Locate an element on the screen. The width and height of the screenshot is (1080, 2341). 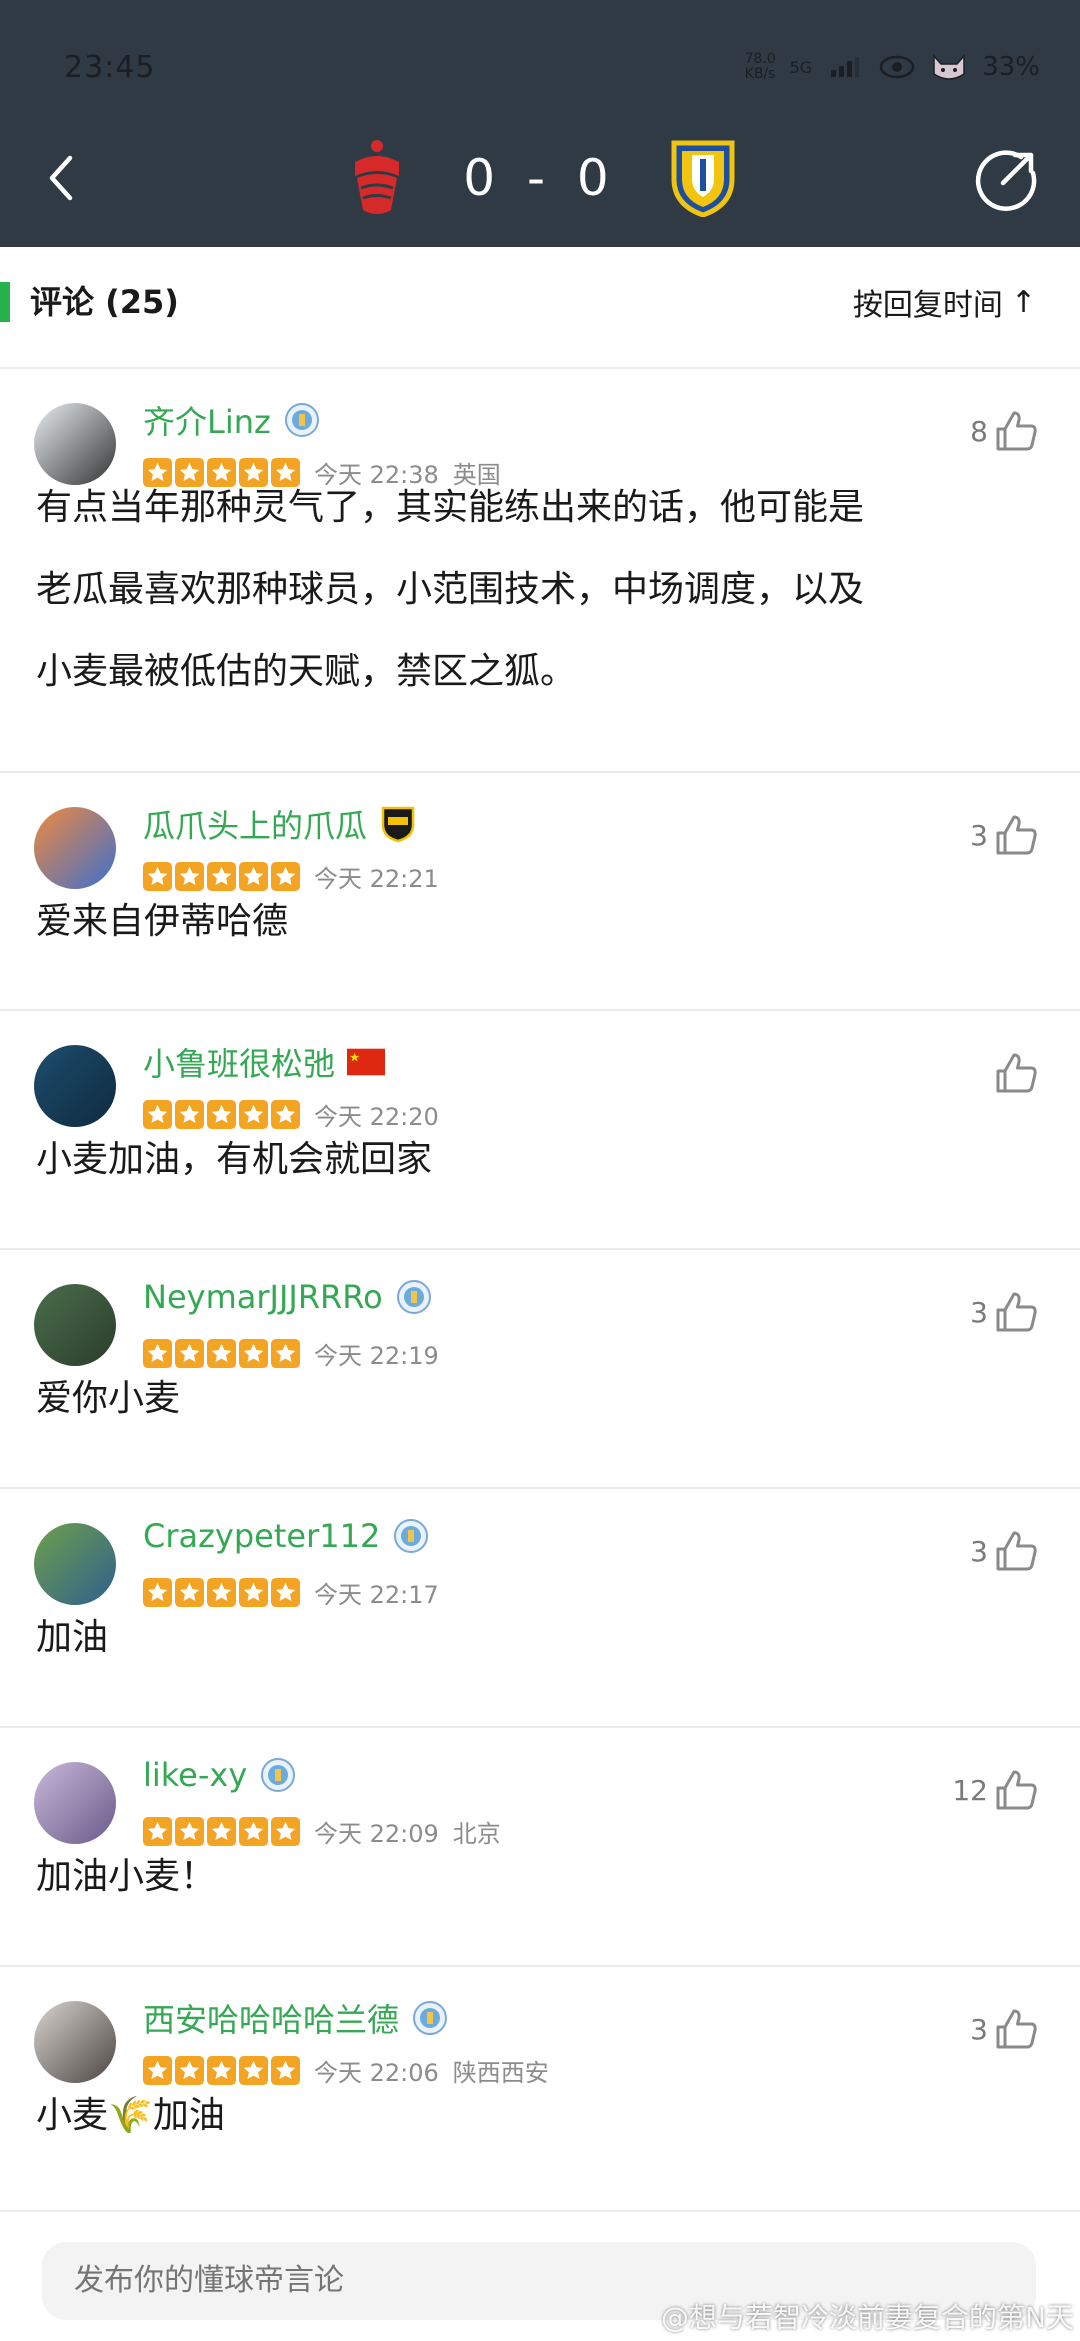
comment-user-line: 西安哈哈哈哈兰德 is located at coordinates (296, 2018).